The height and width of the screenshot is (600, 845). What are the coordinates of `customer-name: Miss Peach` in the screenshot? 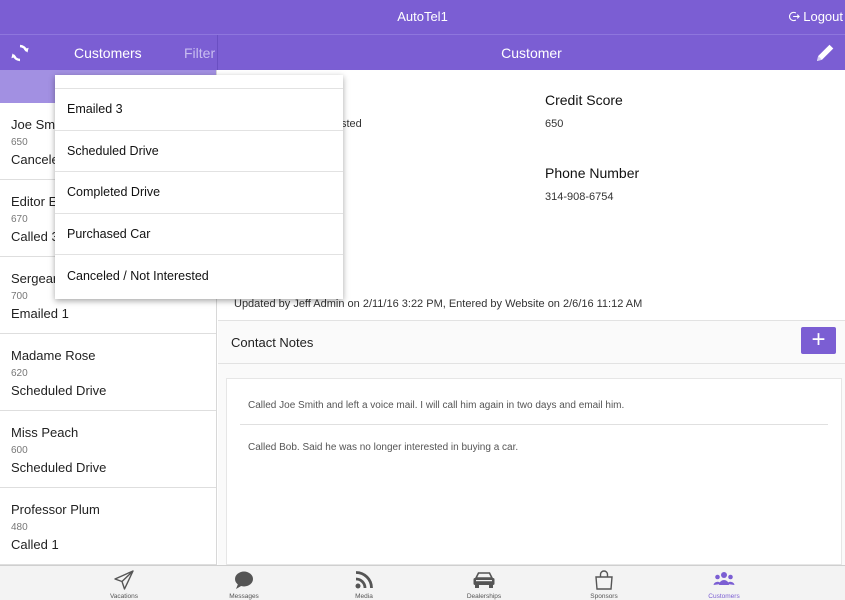 It's located at (45, 432).